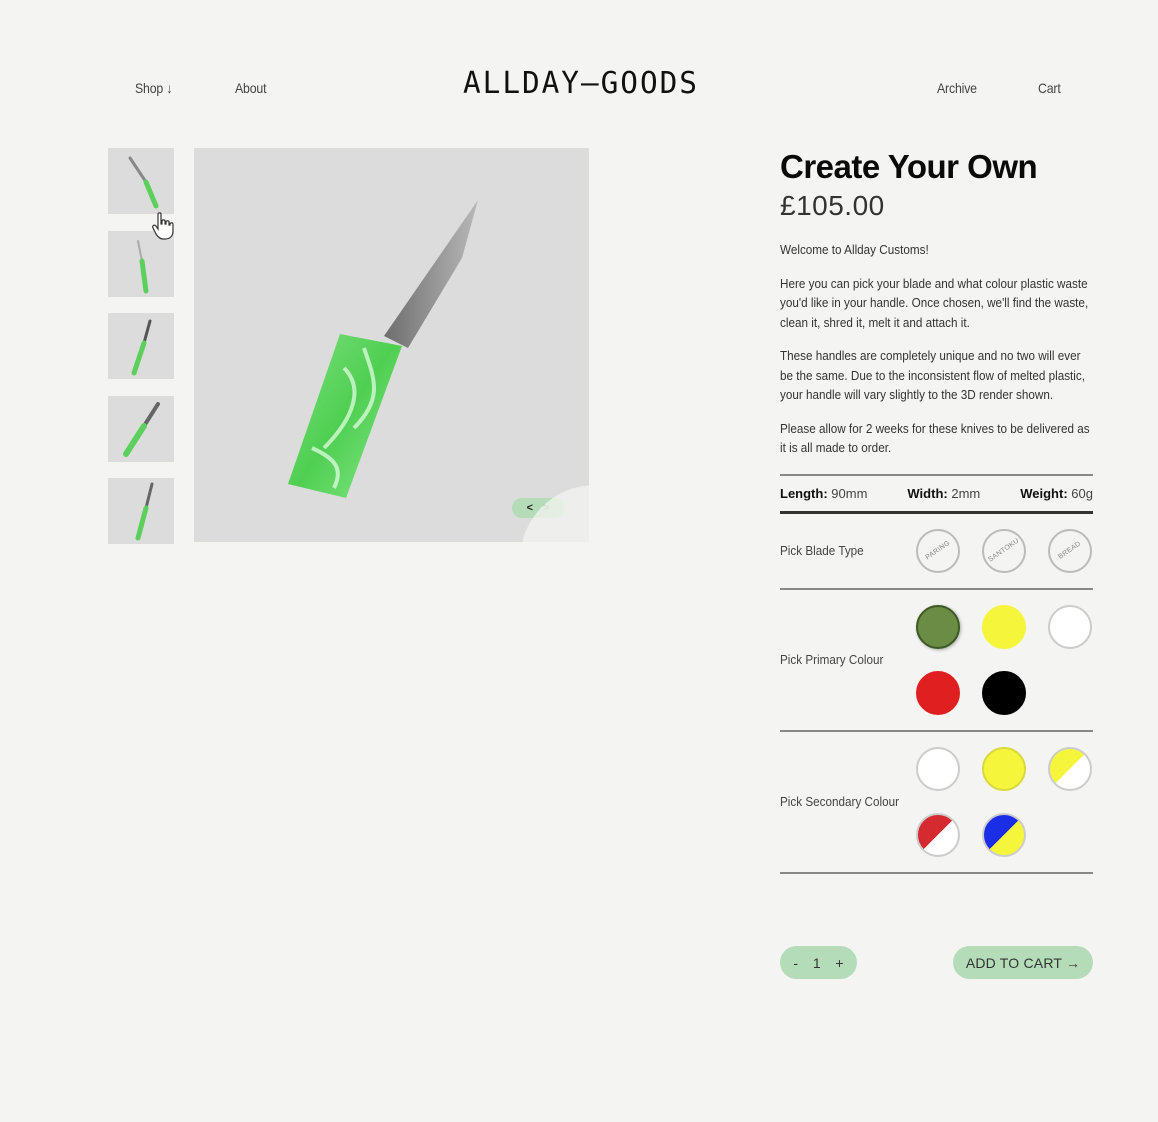 The width and height of the screenshot is (1158, 1122). I want to click on overlay-circle, so click(595, 560).